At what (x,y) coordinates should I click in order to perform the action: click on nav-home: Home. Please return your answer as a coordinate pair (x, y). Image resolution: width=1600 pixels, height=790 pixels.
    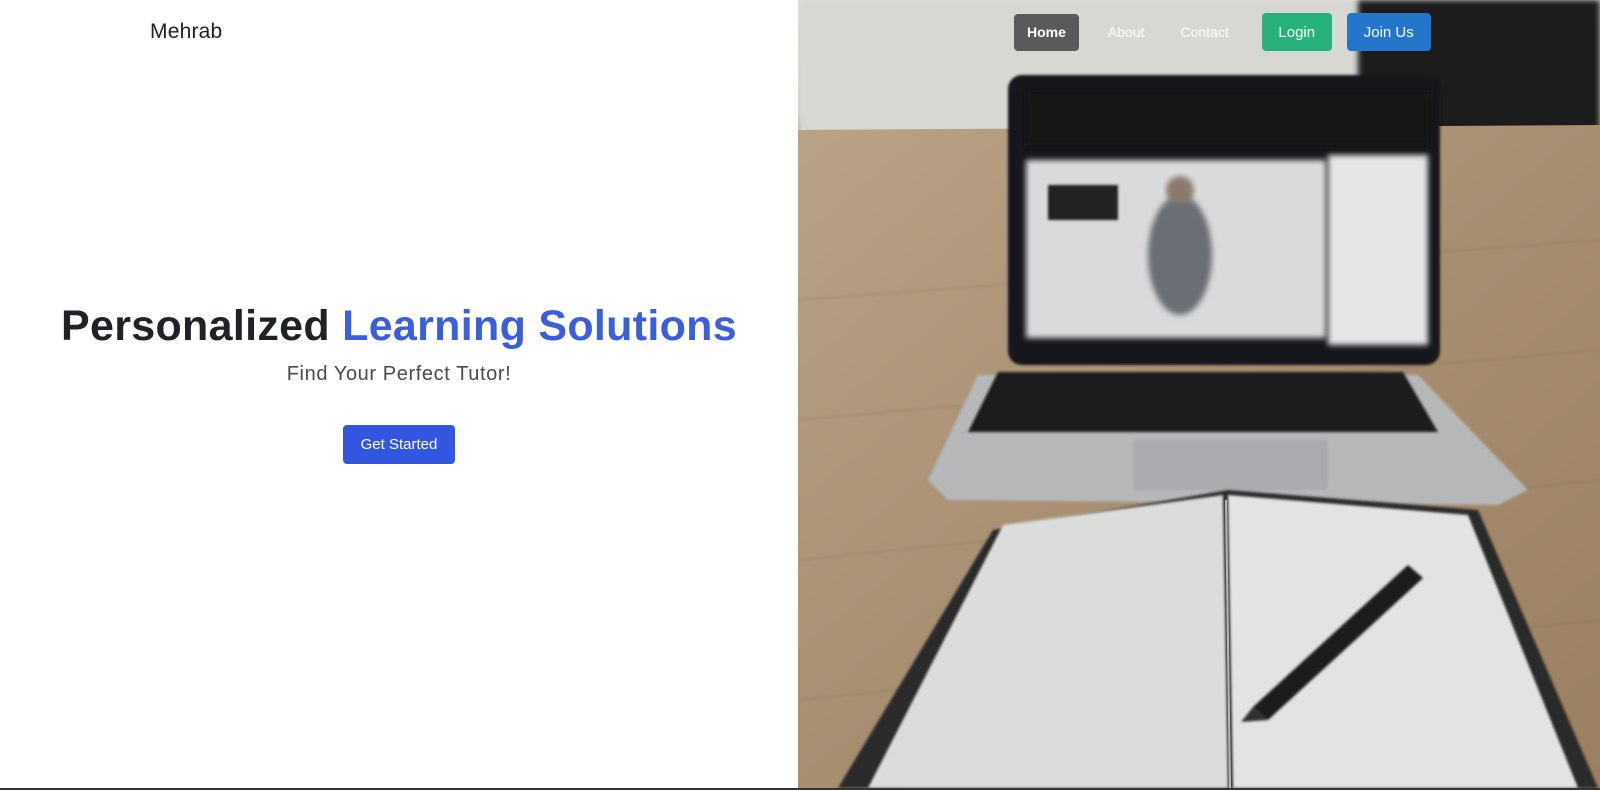
    Looking at the image, I should click on (1046, 32).